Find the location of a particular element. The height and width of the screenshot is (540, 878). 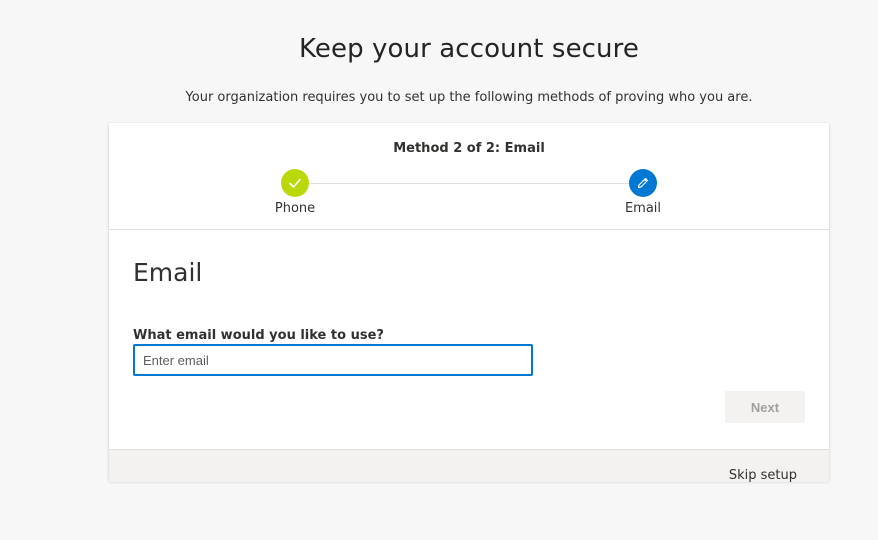

pencil-icon is located at coordinates (643, 183).